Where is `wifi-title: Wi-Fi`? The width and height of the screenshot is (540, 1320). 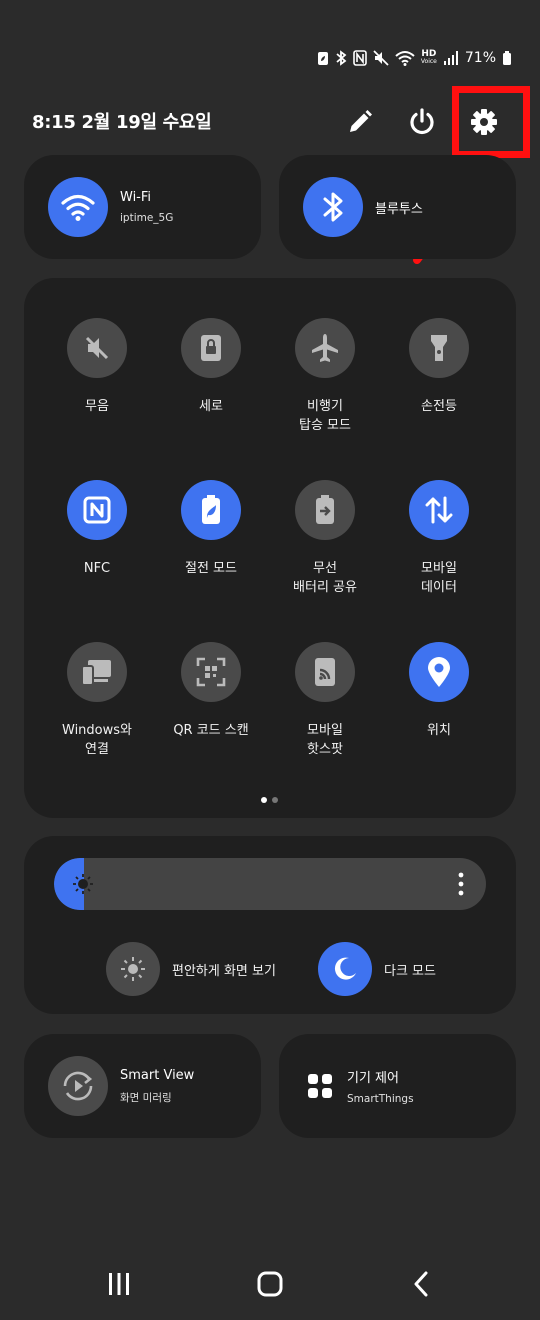 wifi-title: Wi-Fi is located at coordinates (136, 197).